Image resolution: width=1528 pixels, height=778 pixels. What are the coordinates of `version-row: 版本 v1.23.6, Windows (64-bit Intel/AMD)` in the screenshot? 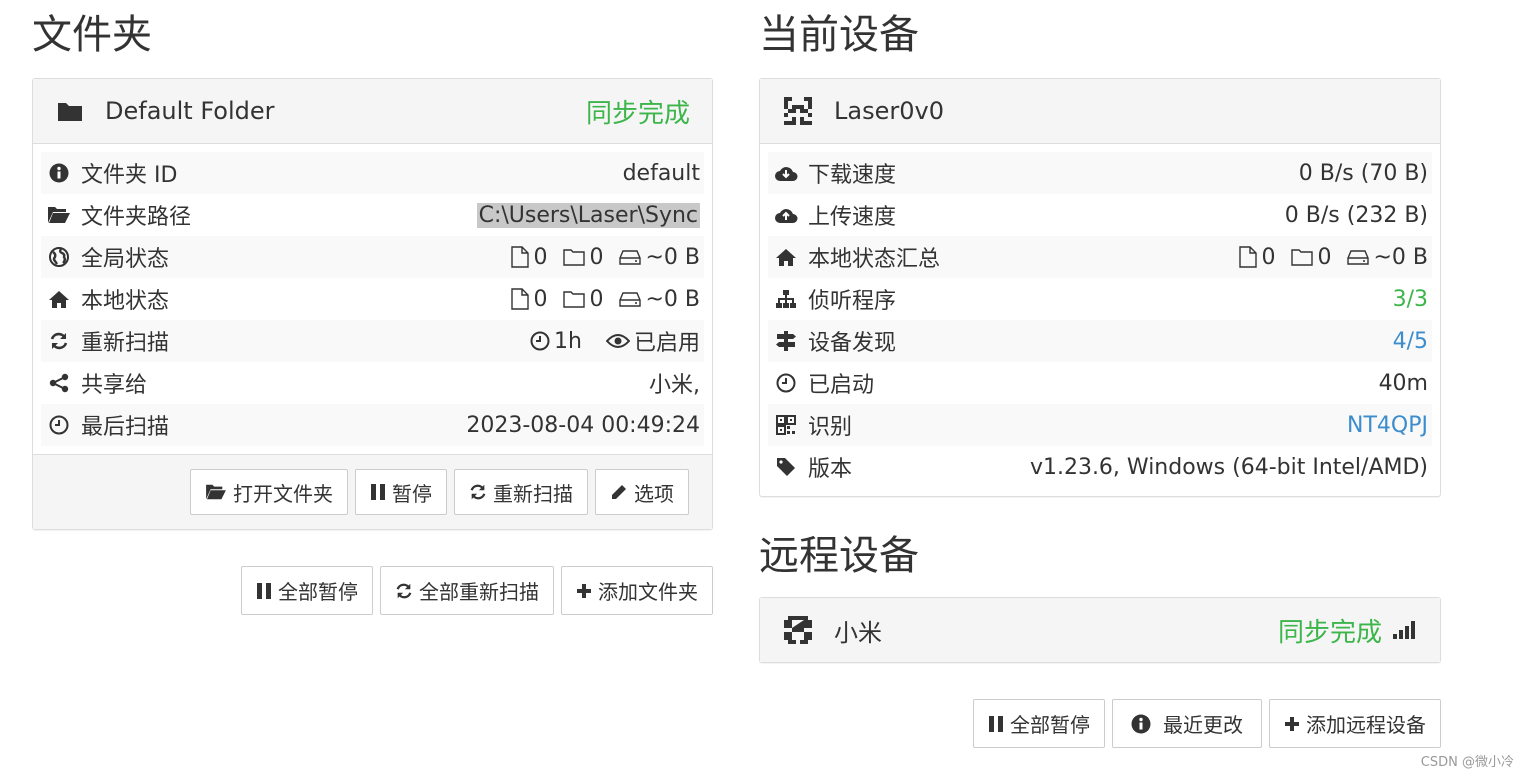 It's located at (1100, 467).